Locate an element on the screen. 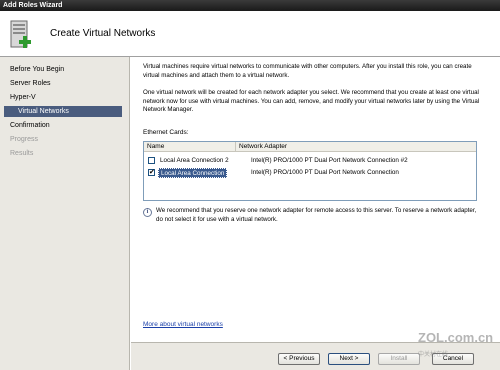 The height and width of the screenshot is (370, 500). adapter-name: Local Area Connection is located at coordinates (193, 173).